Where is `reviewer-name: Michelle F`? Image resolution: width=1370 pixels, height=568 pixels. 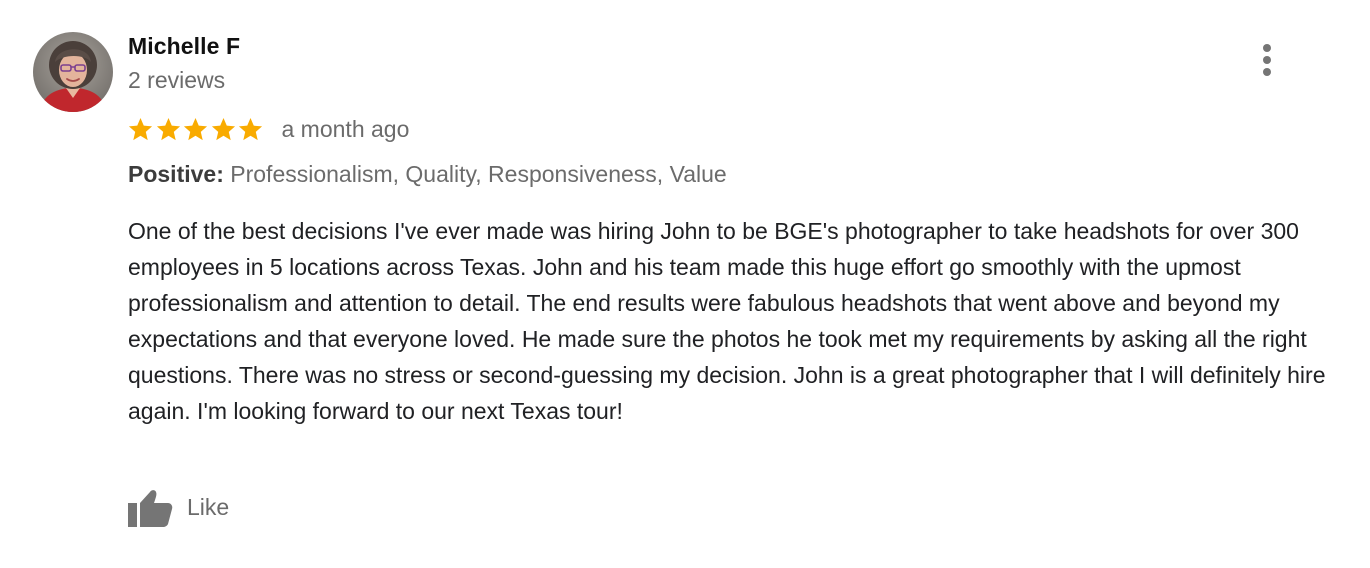
reviewer-name: Michelle F is located at coordinates (184, 46).